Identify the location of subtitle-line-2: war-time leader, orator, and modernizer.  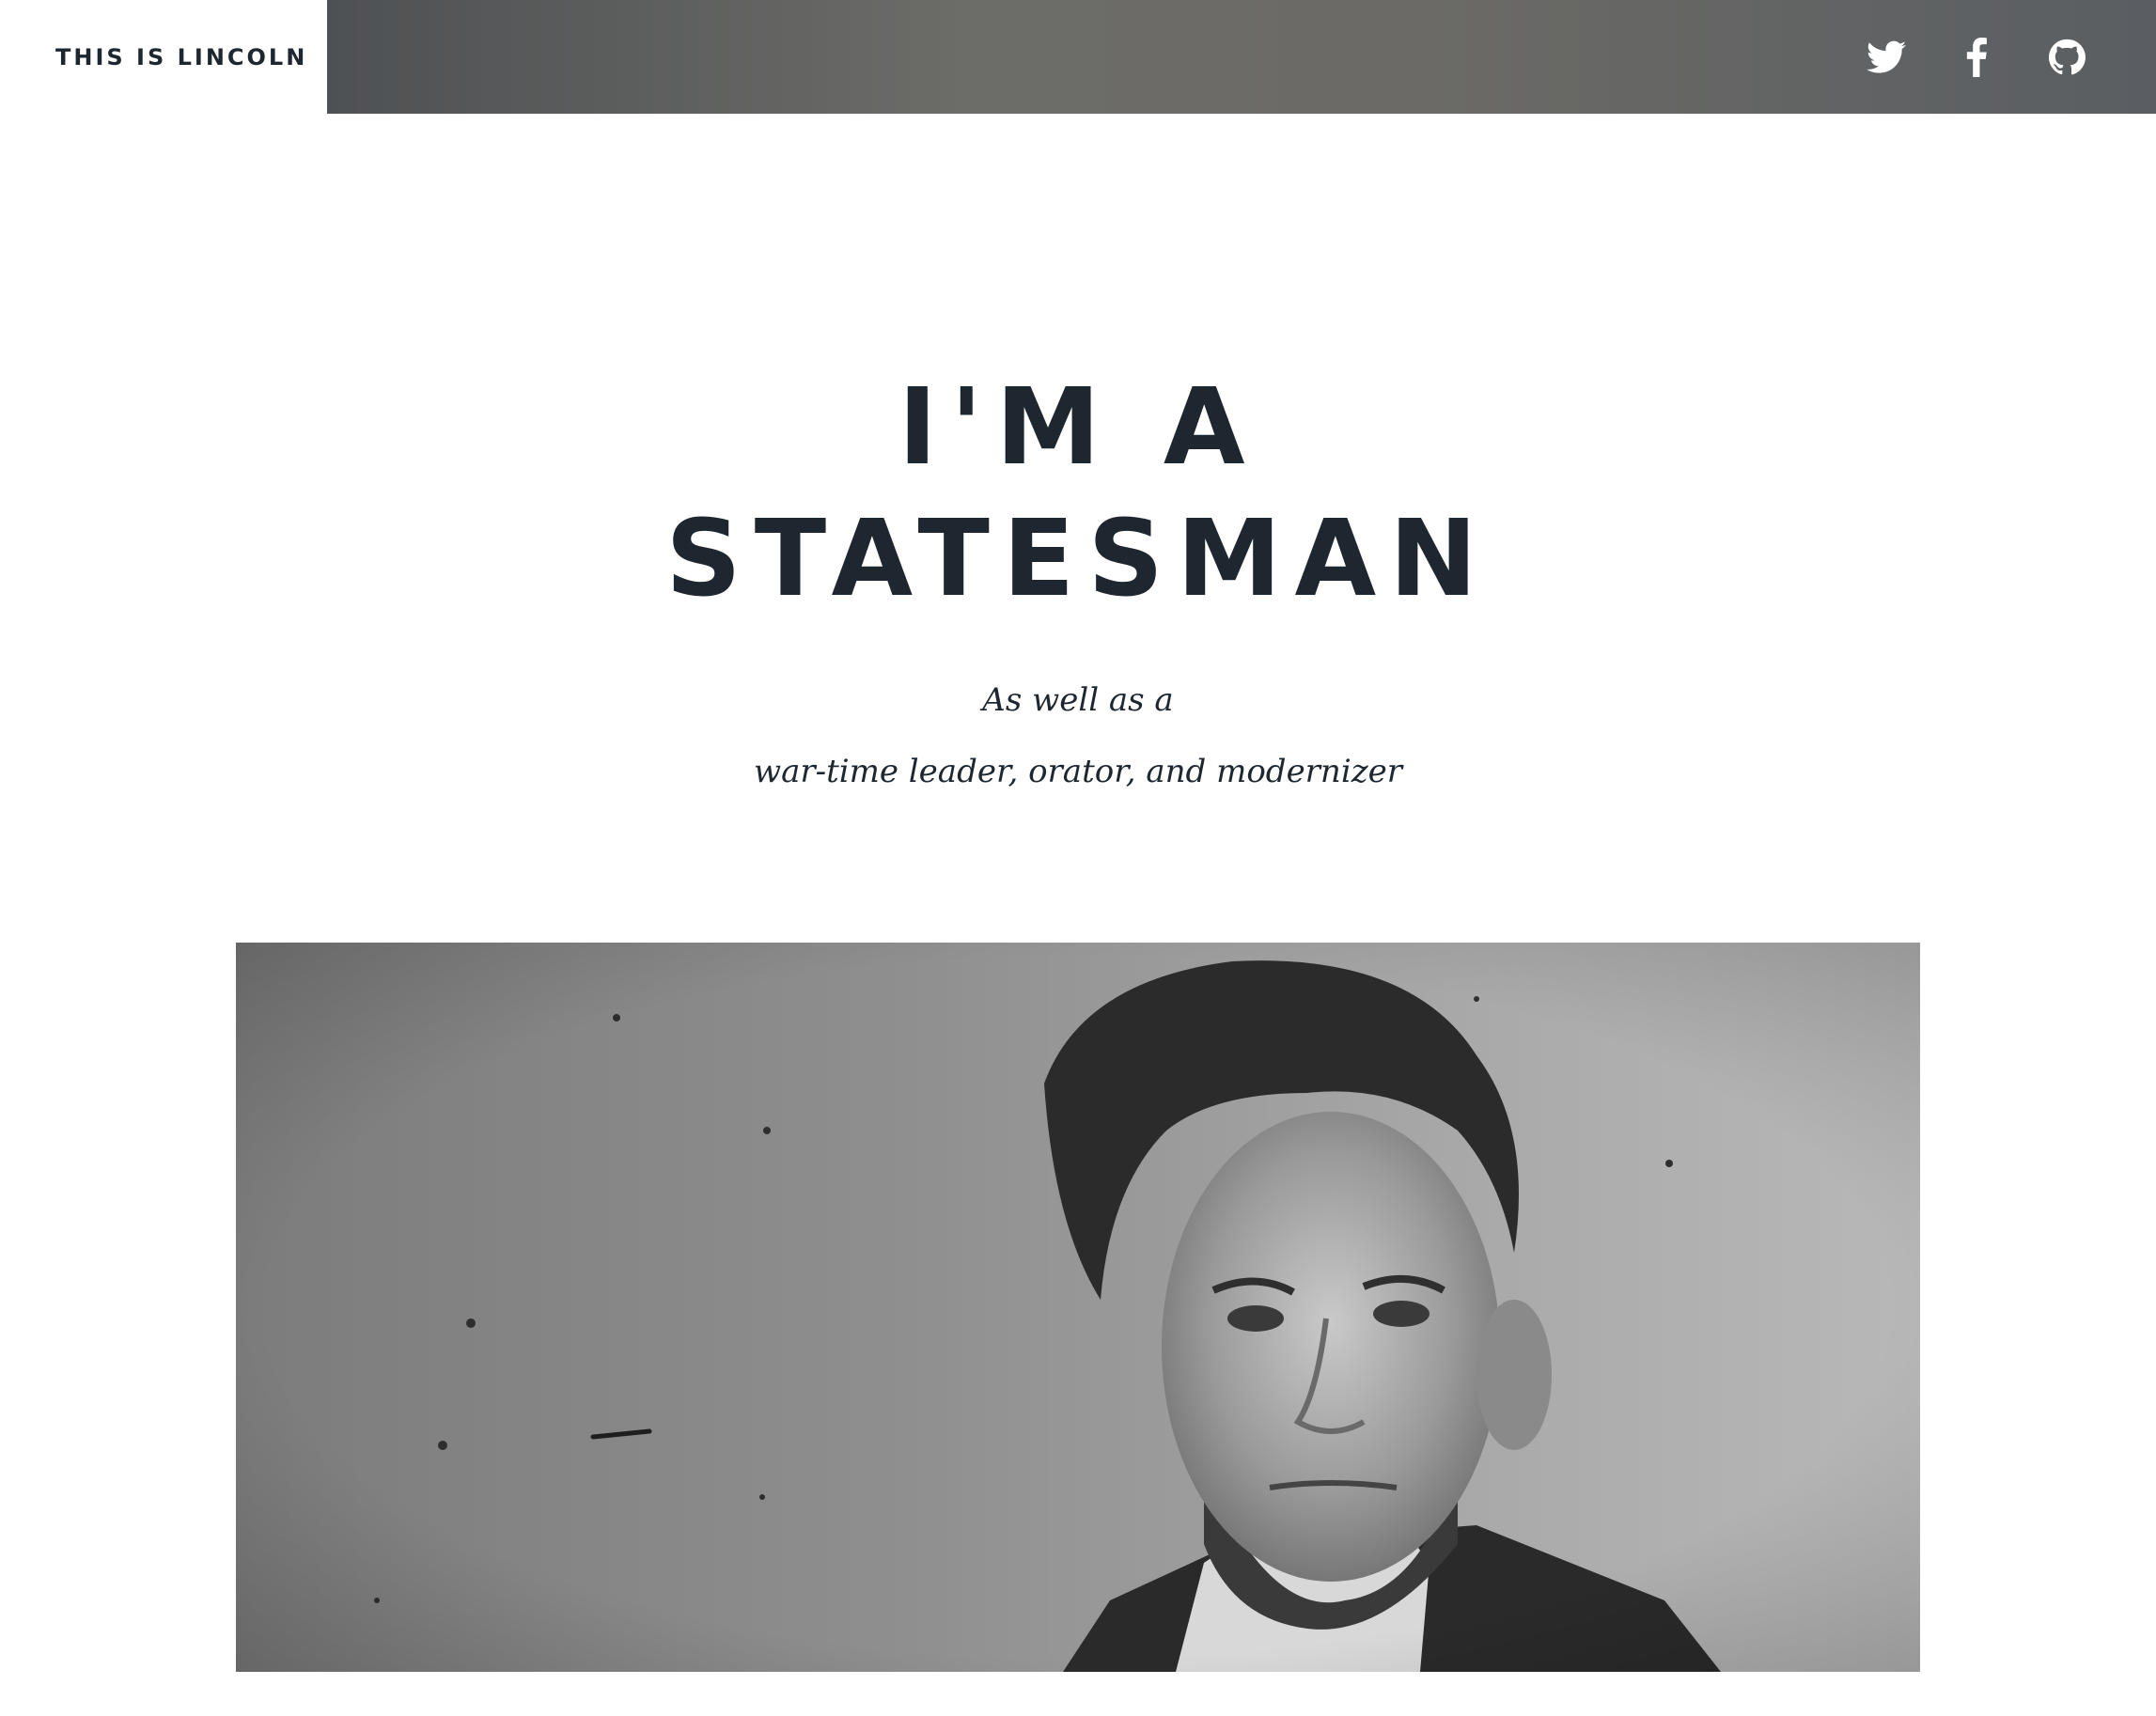
(1078, 771).